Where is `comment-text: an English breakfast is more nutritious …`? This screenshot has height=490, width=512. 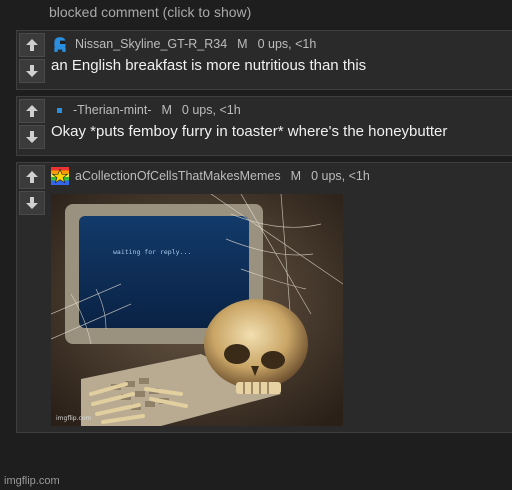
comment-text: an English breakfast is more nutritious … is located at coordinates (209, 65).